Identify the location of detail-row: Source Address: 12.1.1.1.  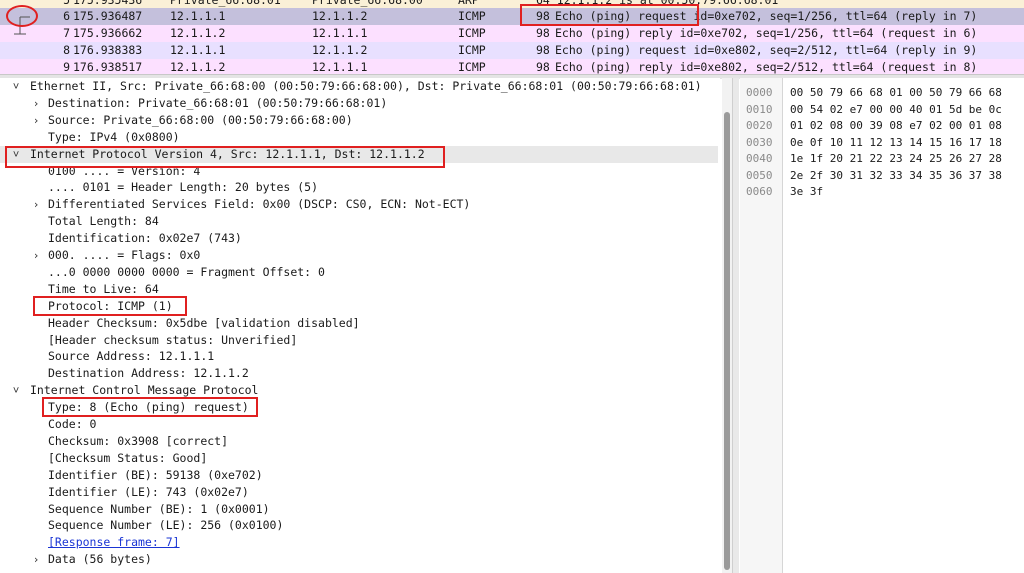
(359, 356).